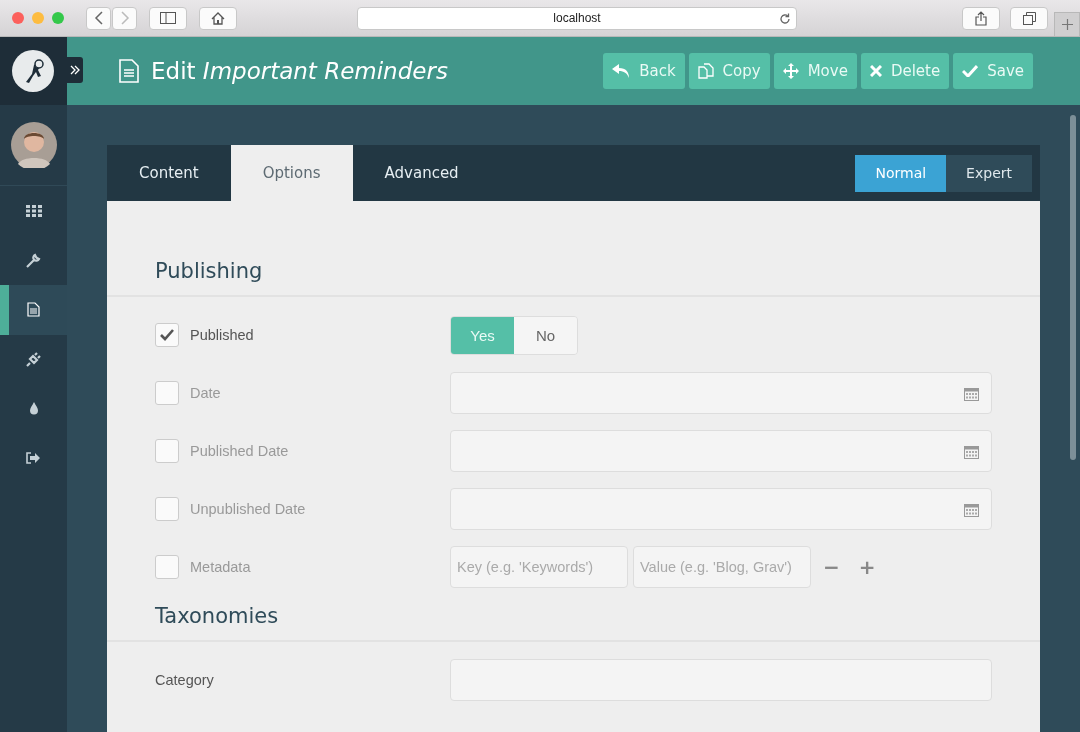 This screenshot has height=732, width=1080. Describe the element at coordinates (644, 71) in the screenshot. I see `back-button: Back` at that location.